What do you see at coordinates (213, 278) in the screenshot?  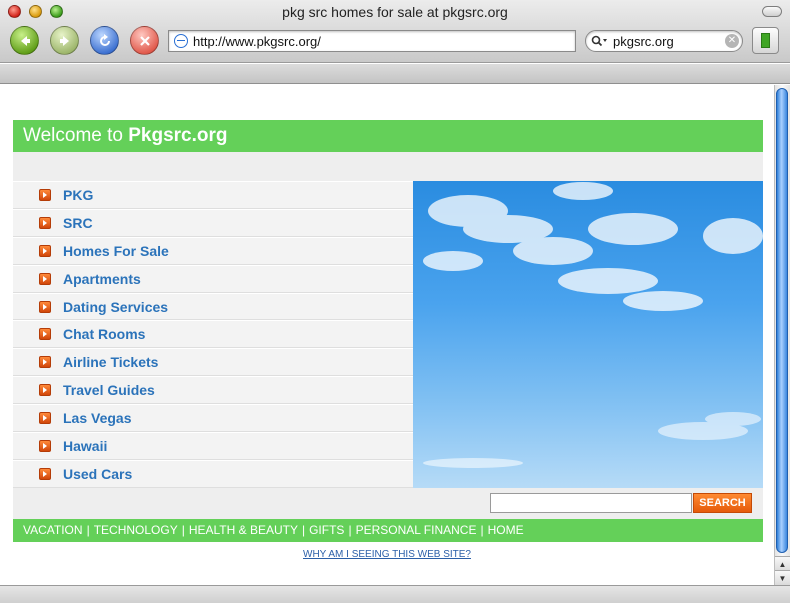 I see `link-list-item: Apartments` at bounding box center [213, 278].